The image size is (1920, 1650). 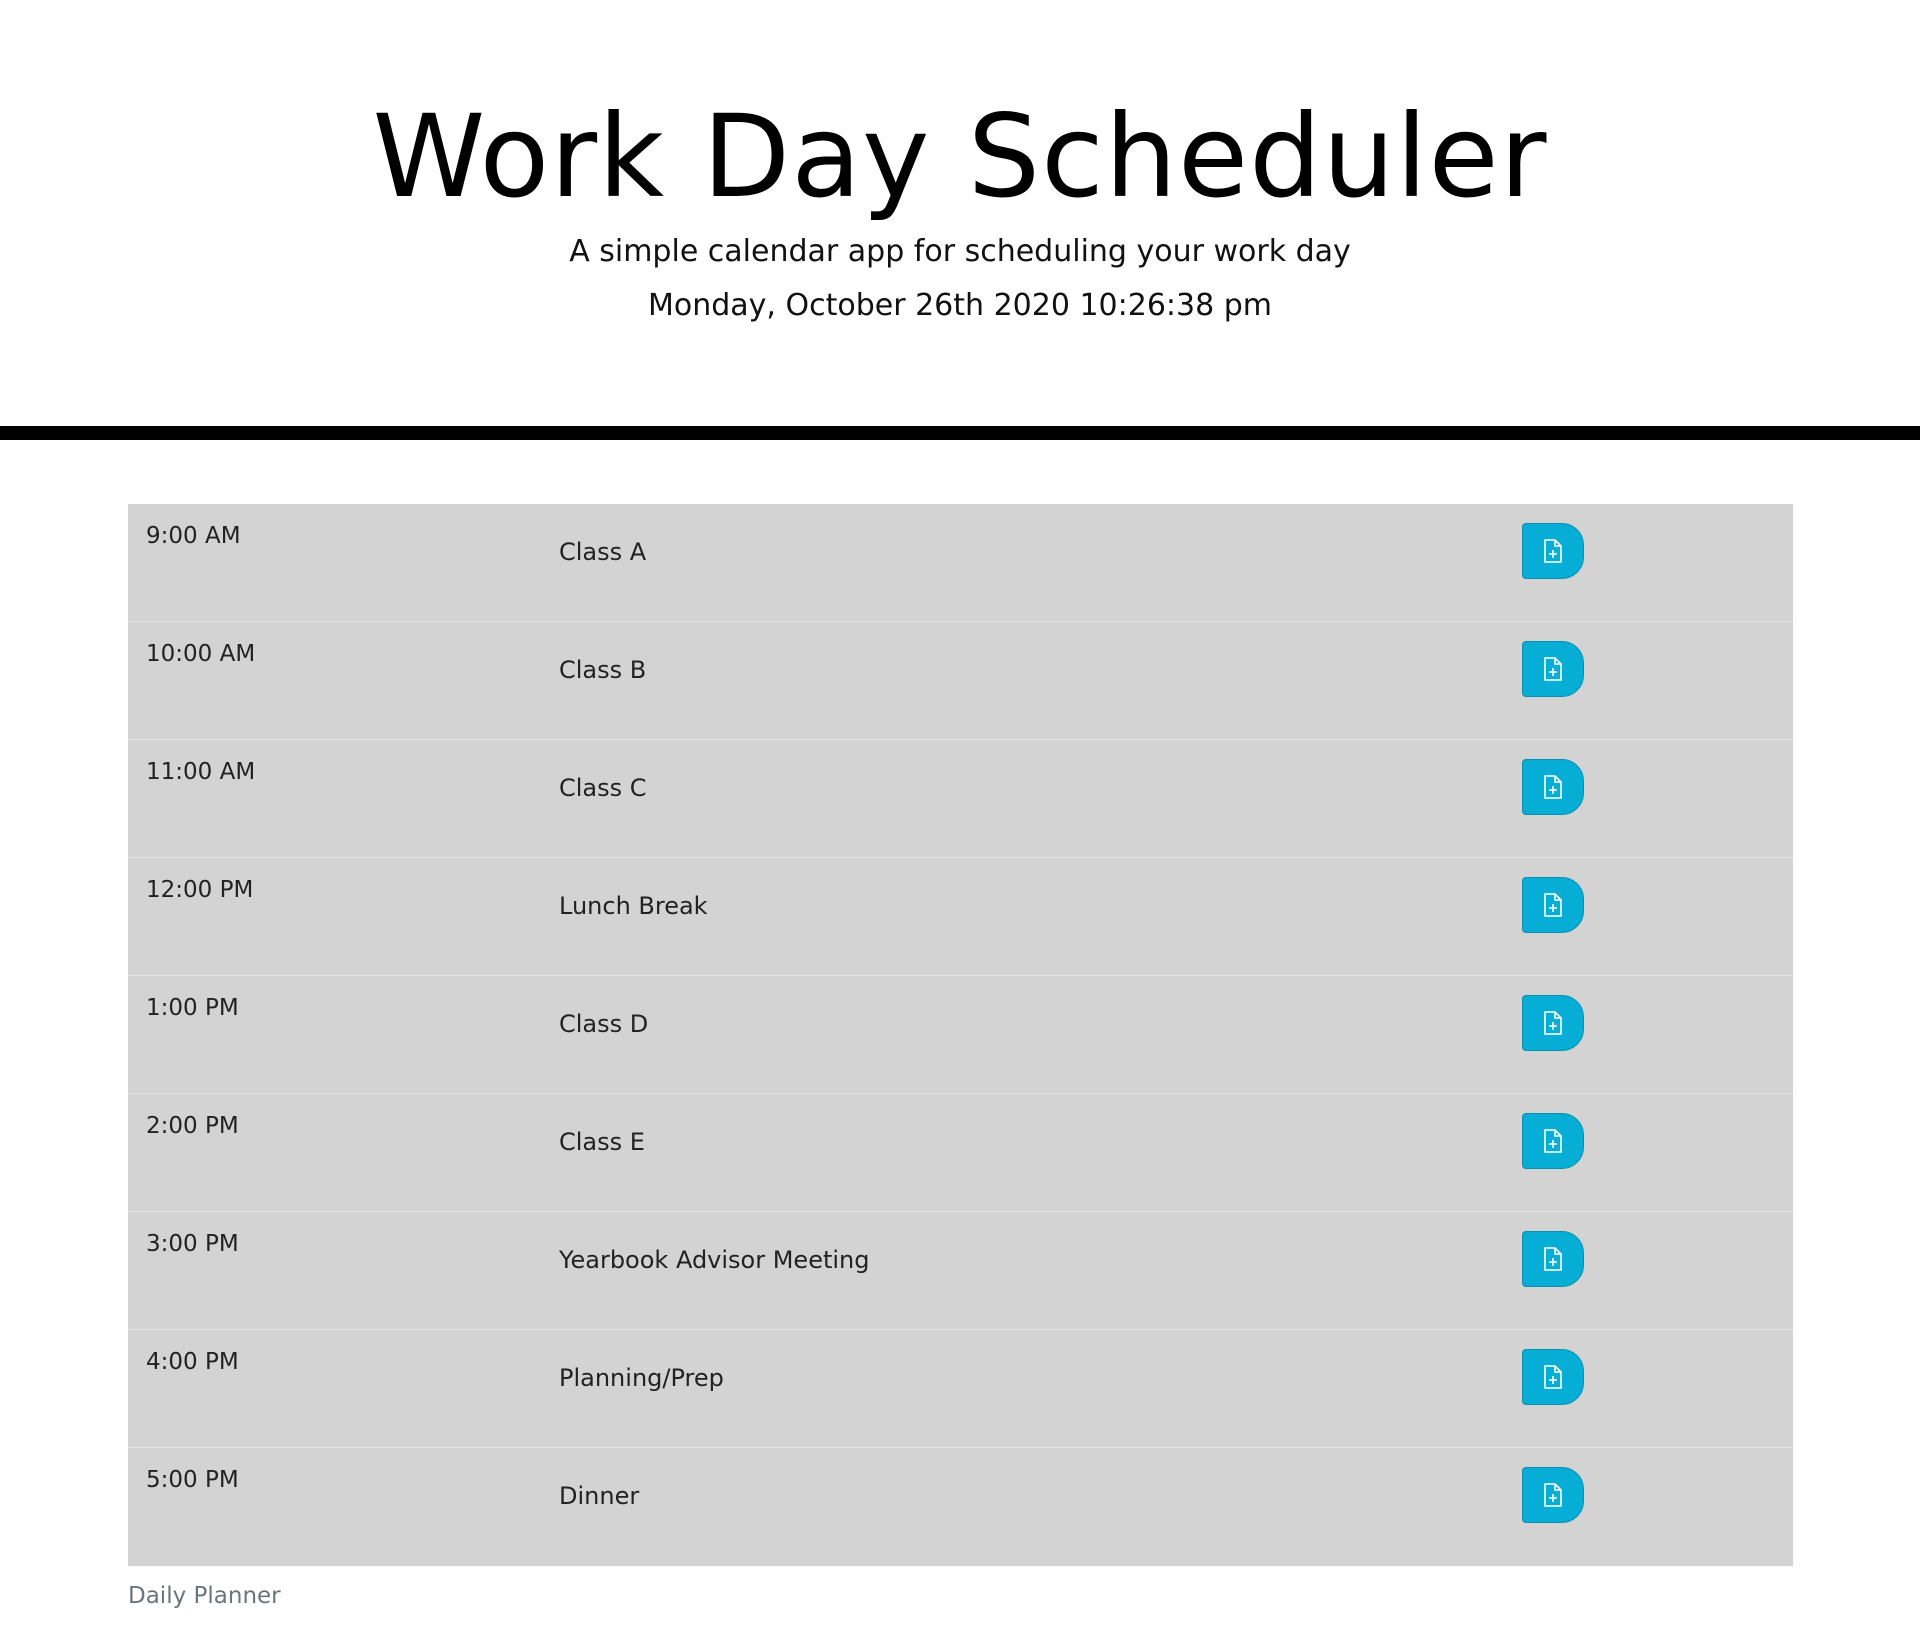 I want to click on hour-label: 3:00 PM, so click(x=192, y=1244).